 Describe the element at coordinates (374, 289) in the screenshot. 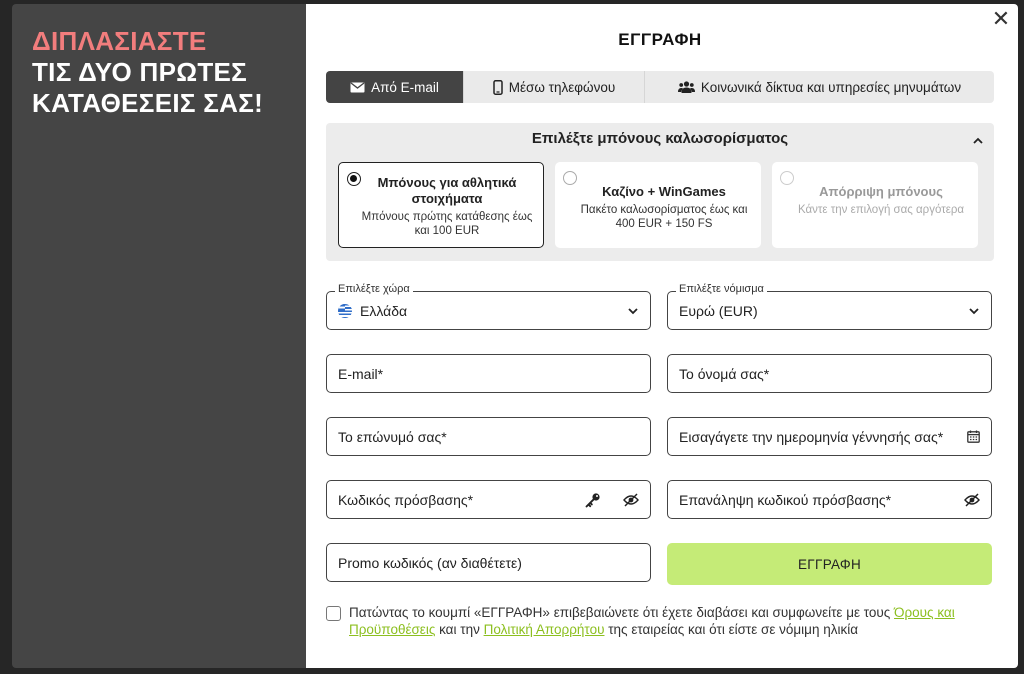

I see `country-select-label: Επιλέξτε χώρα` at that location.